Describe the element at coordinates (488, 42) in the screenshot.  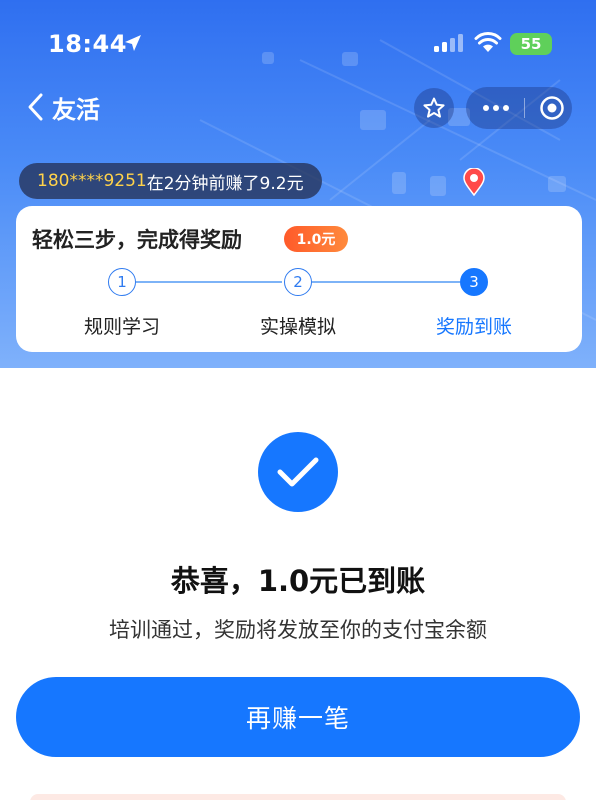
I see `wifi-icon` at that location.